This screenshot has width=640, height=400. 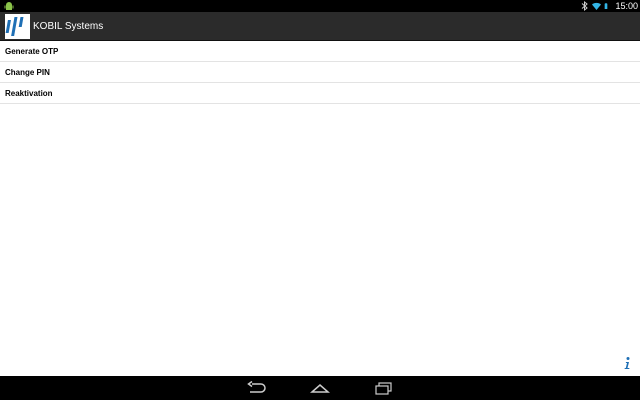 What do you see at coordinates (68, 26) in the screenshot?
I see `app-title: KOBIL Systems` at bounding box center [68, 26].